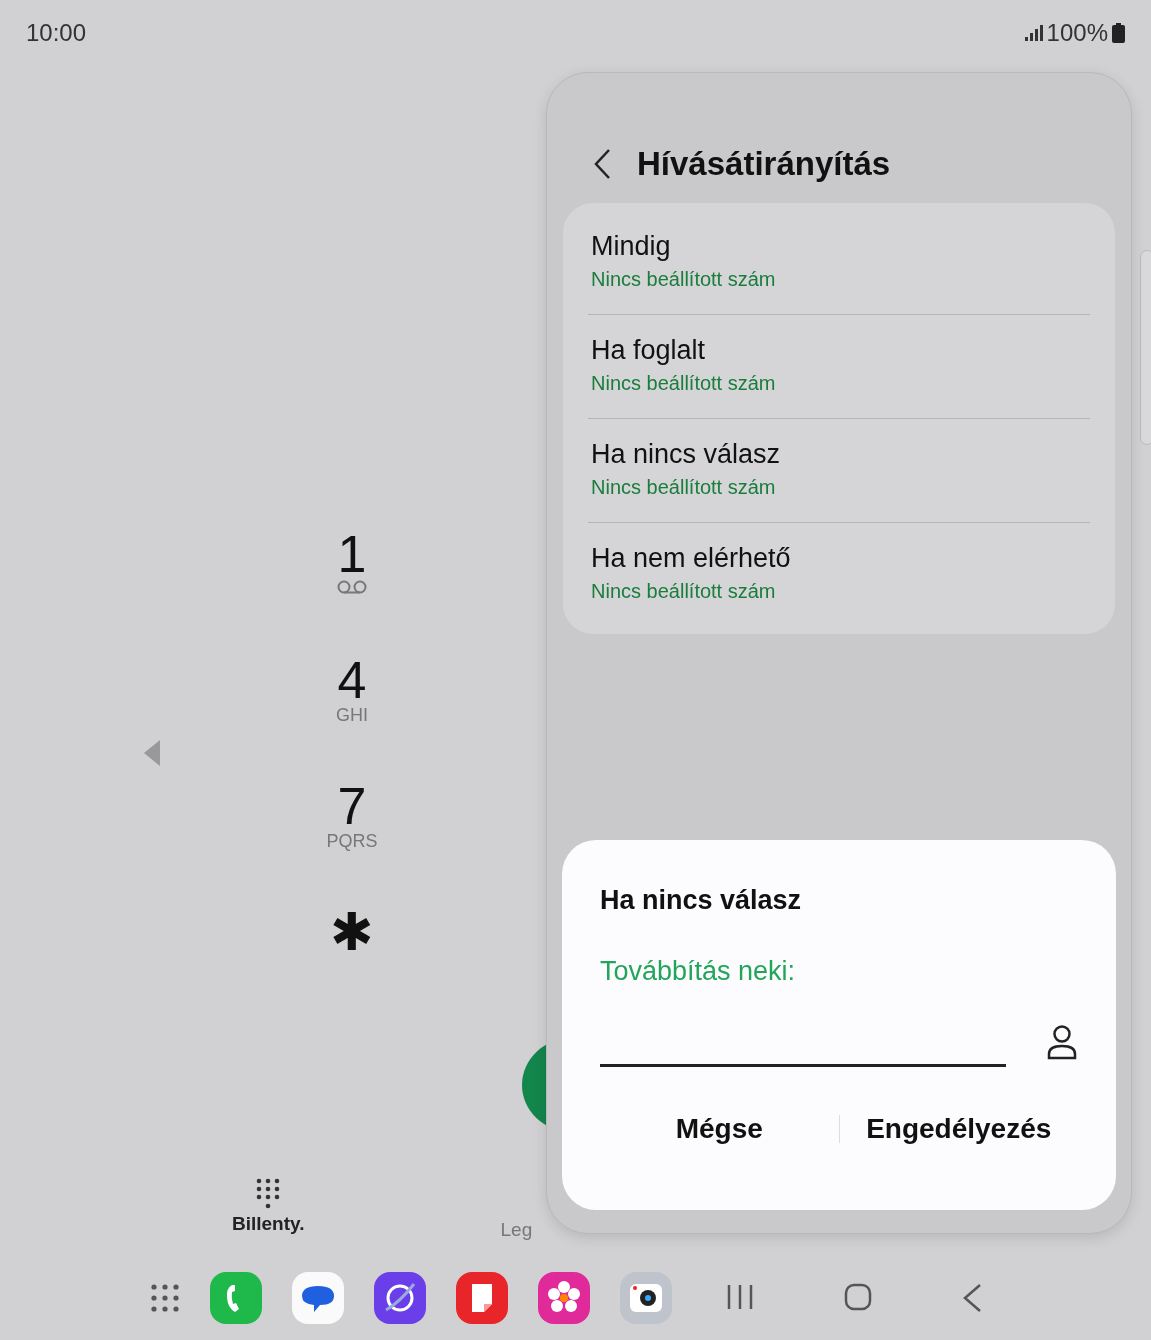 This screenshot has height=1340, width=1151. What do you see at coordinates (482, 1298) in the screenshot?
I see `notes-app-icon` at bounding box center [482, 1298].